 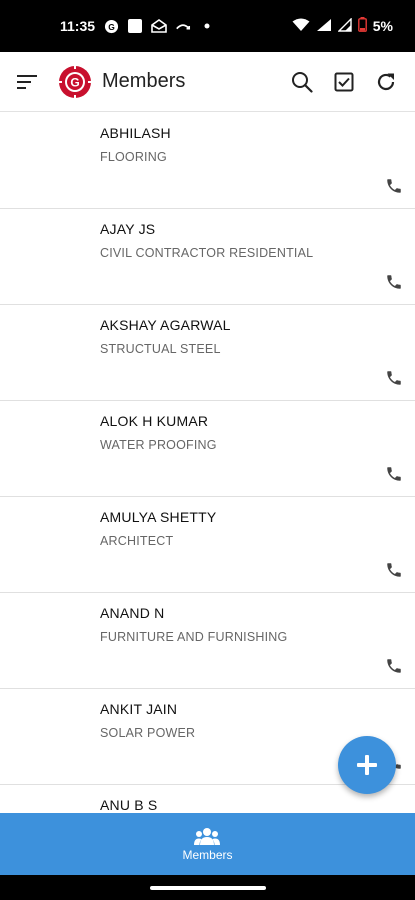 What do you see at coordinates (159, 26) in the screenshot?
I see `mail-open-icon` at bounding box center [159, 26].